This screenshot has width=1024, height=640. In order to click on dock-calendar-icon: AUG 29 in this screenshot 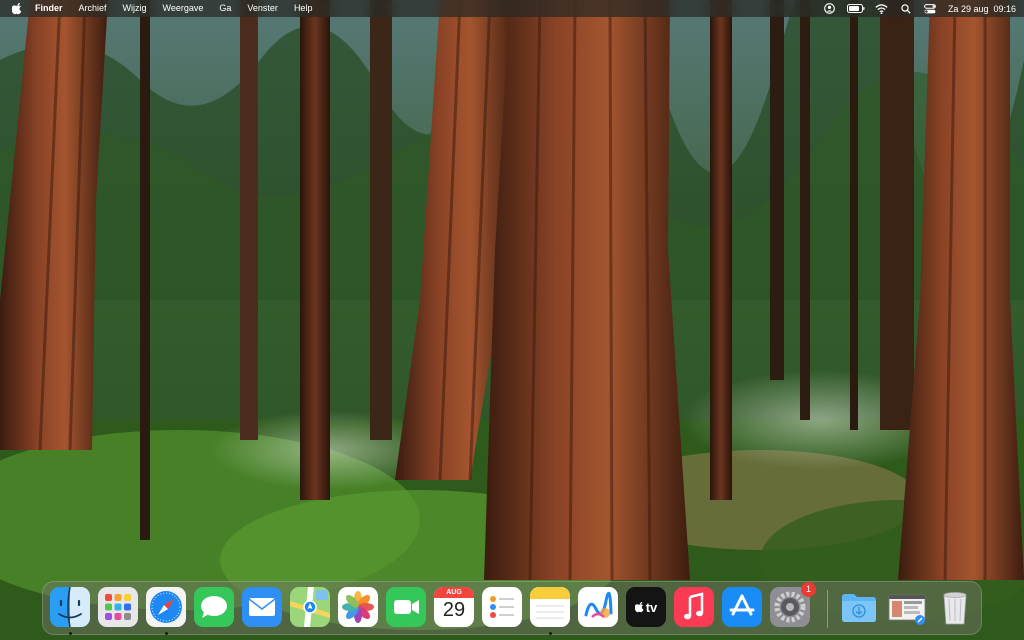, I will do `click(454, 607)`.